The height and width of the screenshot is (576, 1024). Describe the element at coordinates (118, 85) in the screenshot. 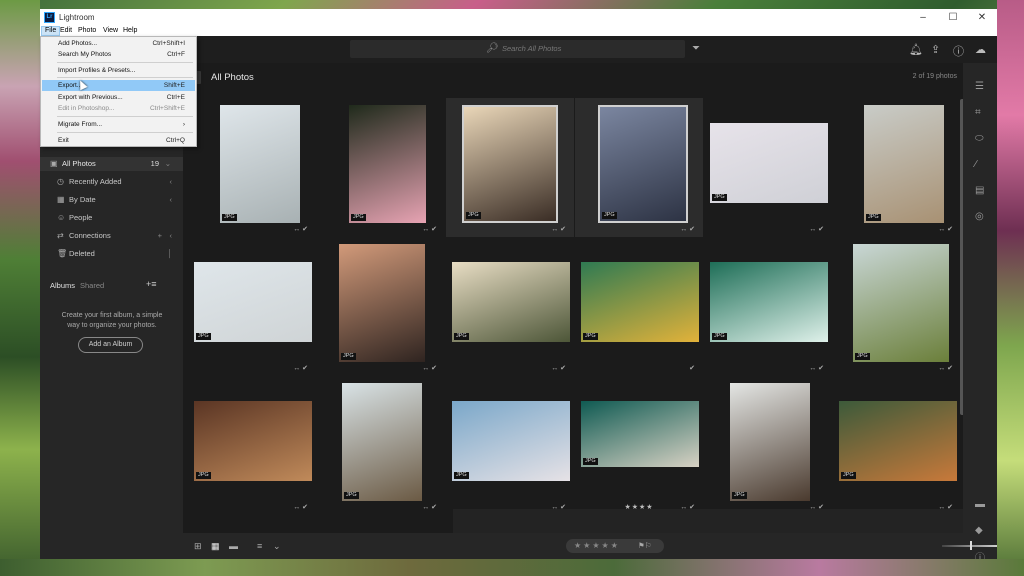

I see `menu-item-export: Export... Shift+E` at that location.